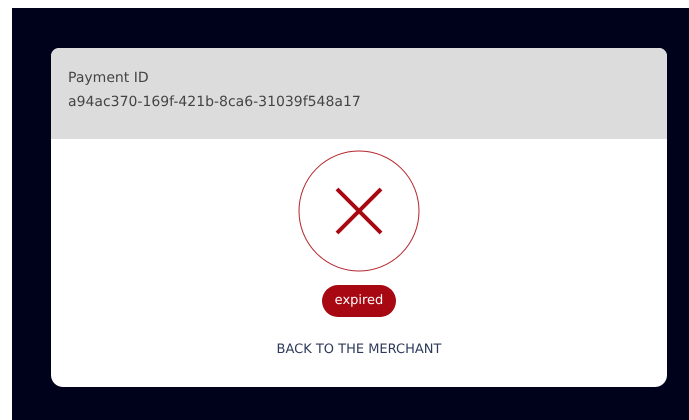 This screenshot has width=689, height=420. I want to click on status-badge: expired, so click(359, 301).